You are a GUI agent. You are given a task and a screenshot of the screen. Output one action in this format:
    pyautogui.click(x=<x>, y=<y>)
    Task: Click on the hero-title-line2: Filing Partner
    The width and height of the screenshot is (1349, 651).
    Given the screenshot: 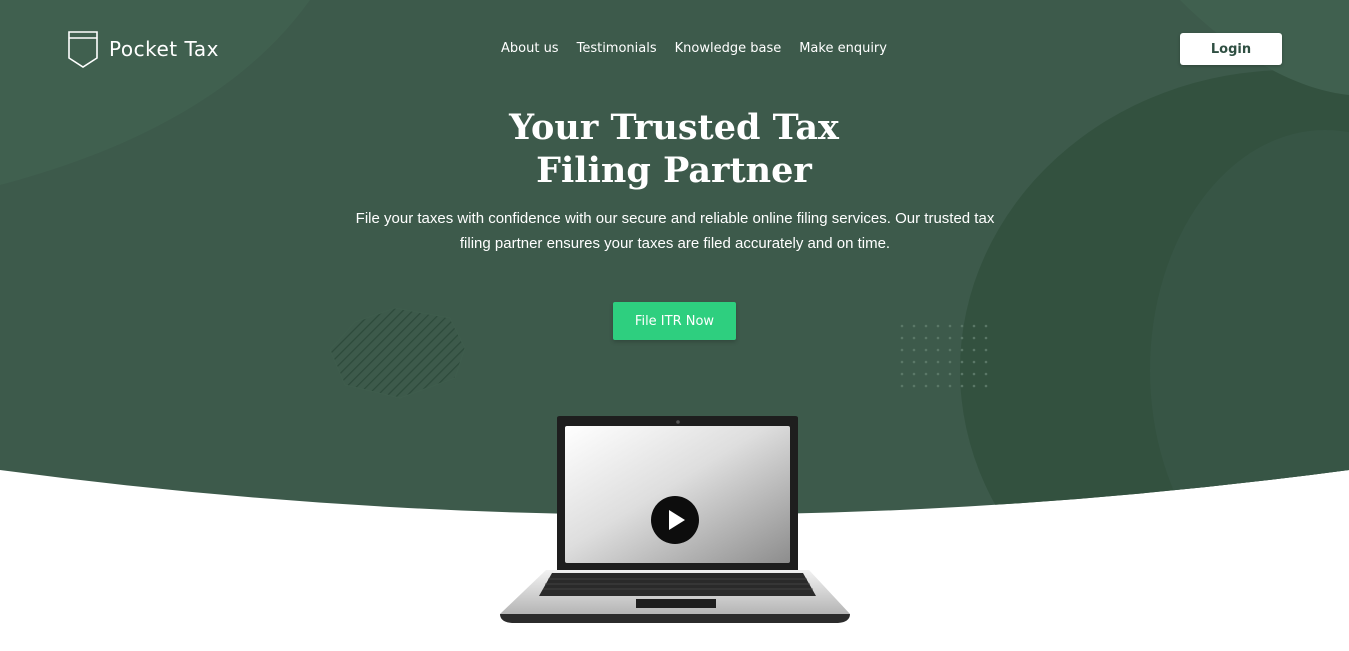 What is the action you would take?
    pyautogui.click(x=674, y=170)
    